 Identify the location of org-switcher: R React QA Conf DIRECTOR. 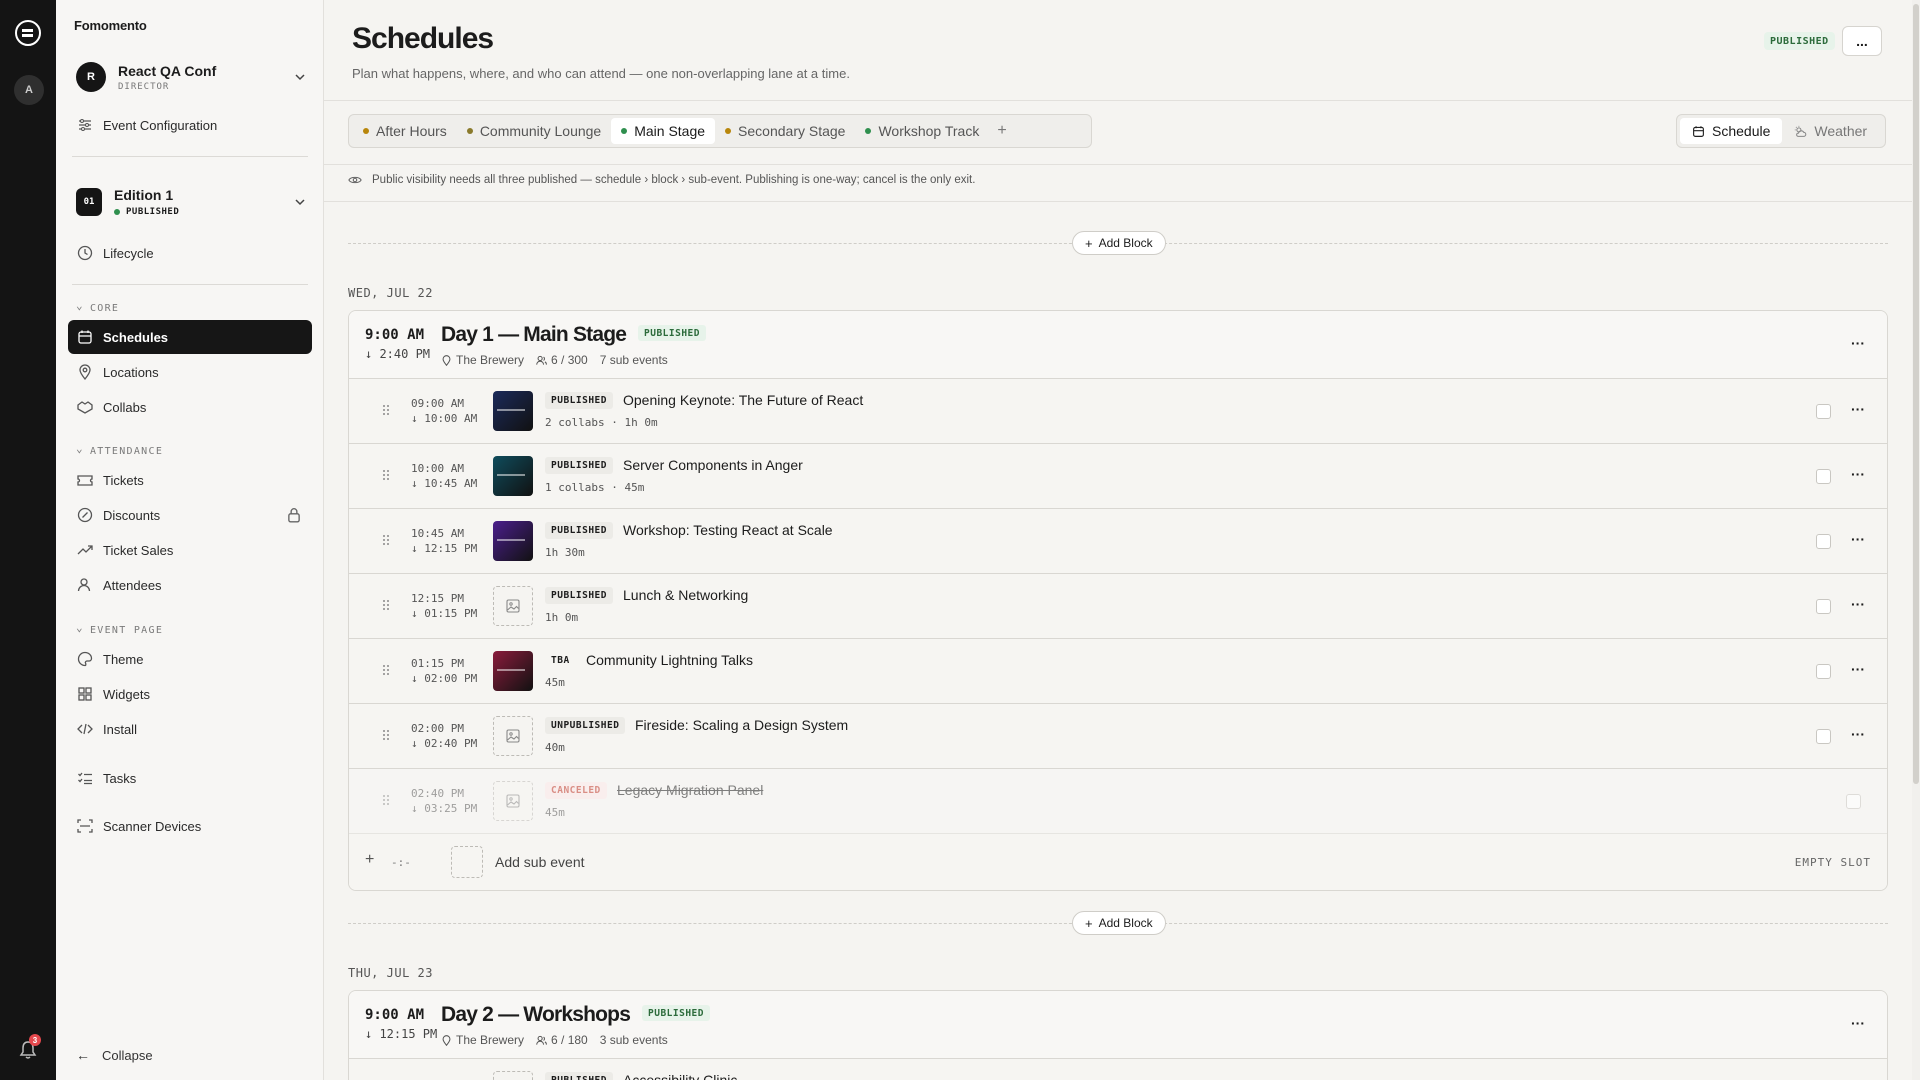
(191, 77).